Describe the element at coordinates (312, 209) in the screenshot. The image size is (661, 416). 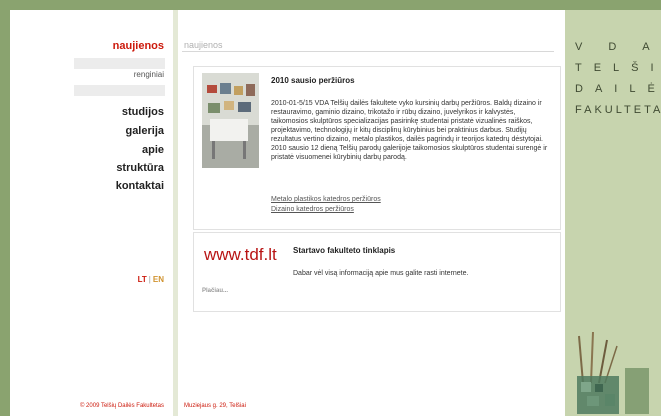
I see `news-link: Dizaino katedros peržiūros` at that location.